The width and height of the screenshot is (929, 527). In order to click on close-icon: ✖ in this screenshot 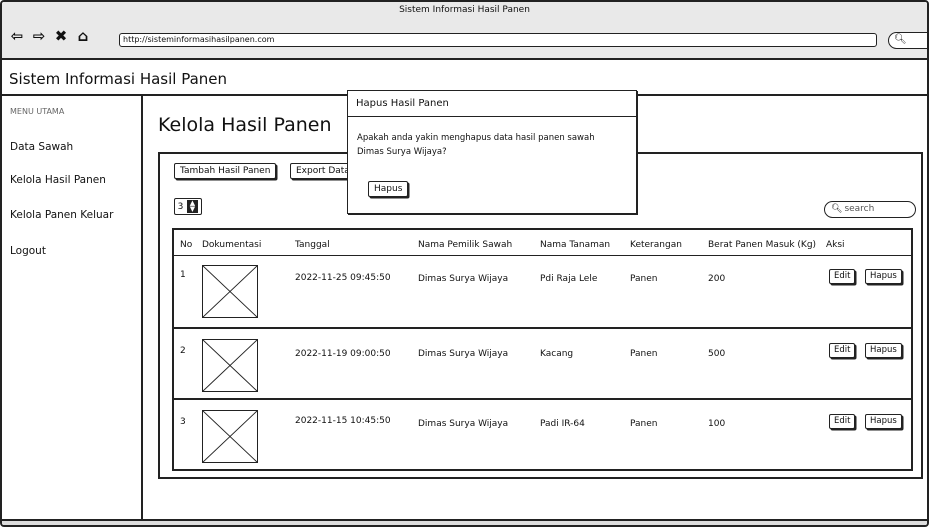, I will do `click(61, 36)`.